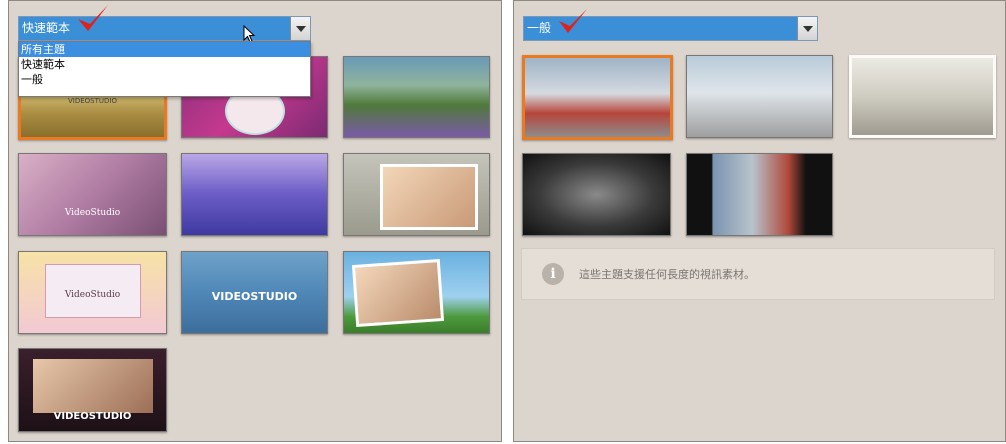 The width and height of the screenshot is (1006, 444). I want to click on thumb-family-photo, so click(416, 194).